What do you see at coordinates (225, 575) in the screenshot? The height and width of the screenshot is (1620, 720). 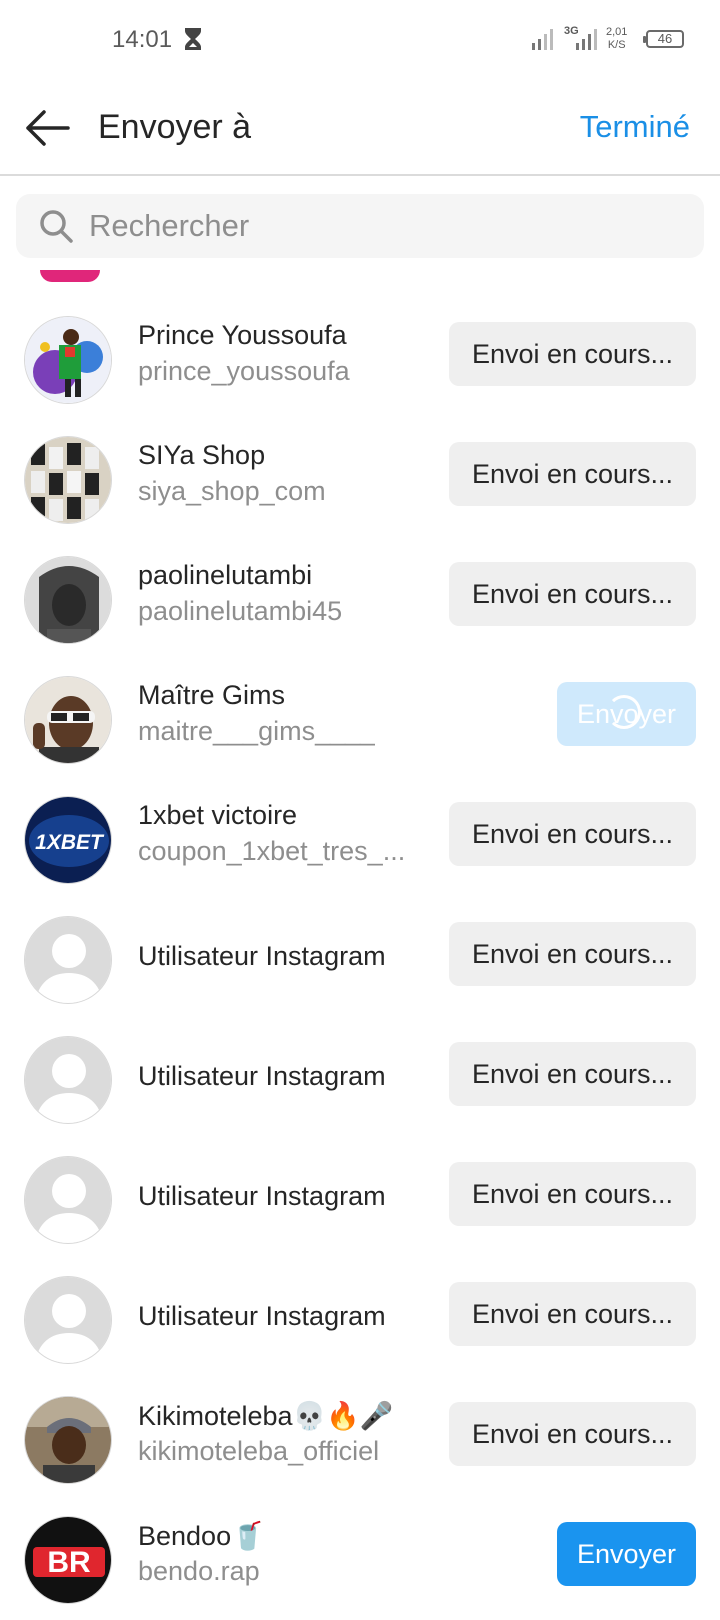 I see `contact-name: paolinelutambi` at bounding box center [225, 575].